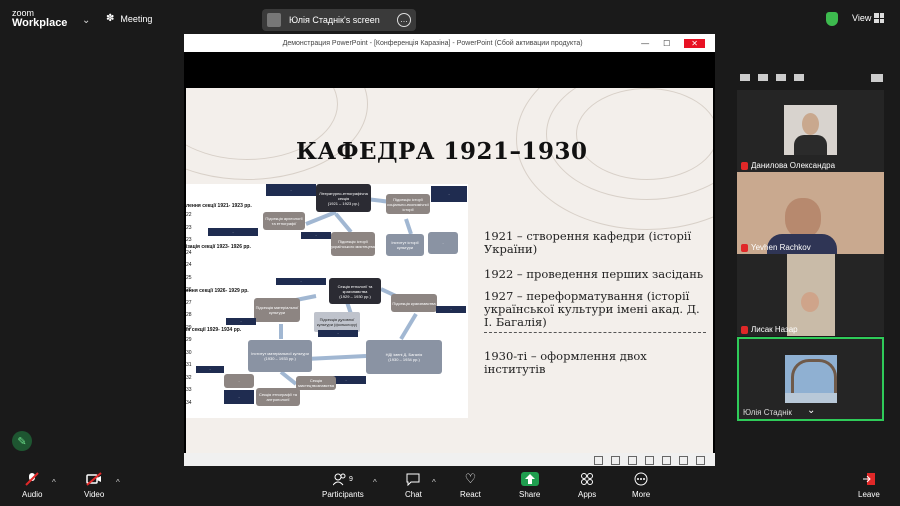 This screenshot has width=900, height=506. Describe the element at coordinates (405, 245) in the screenshot. I see `diagram-box-inst: Інститут історії культури` at that location.